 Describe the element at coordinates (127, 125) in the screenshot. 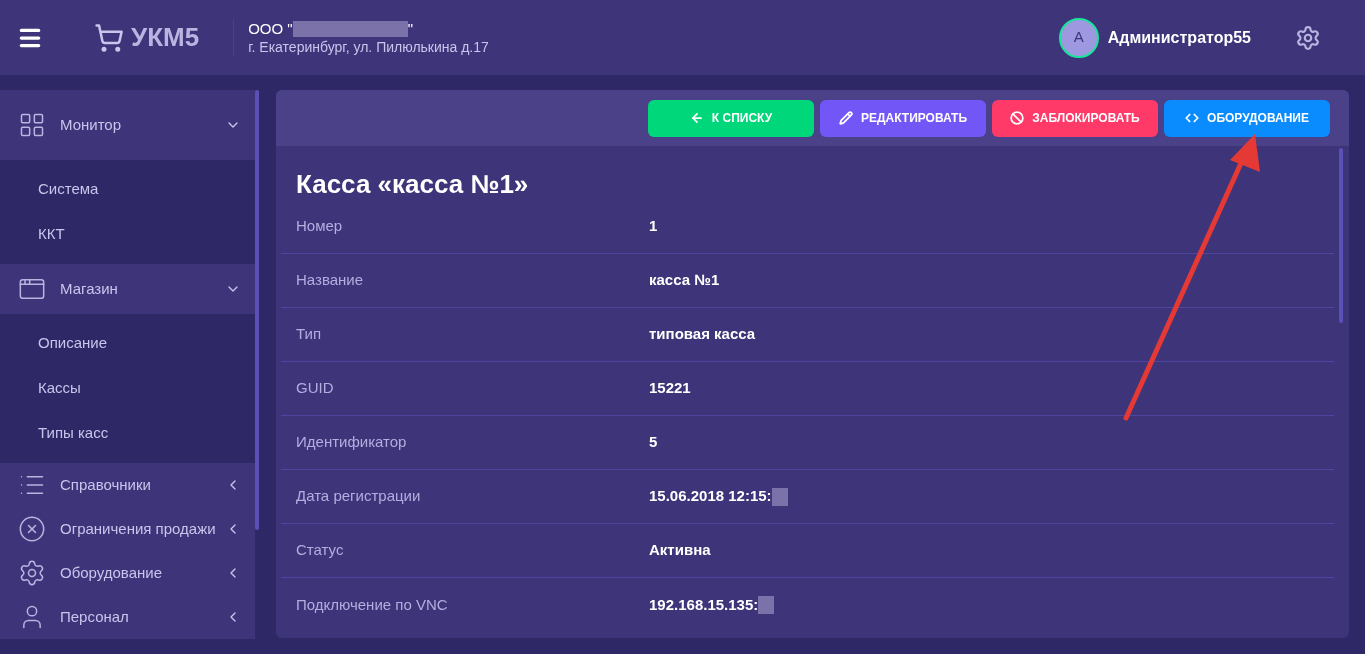

I see `sidebar-item: Монитор` at that location.